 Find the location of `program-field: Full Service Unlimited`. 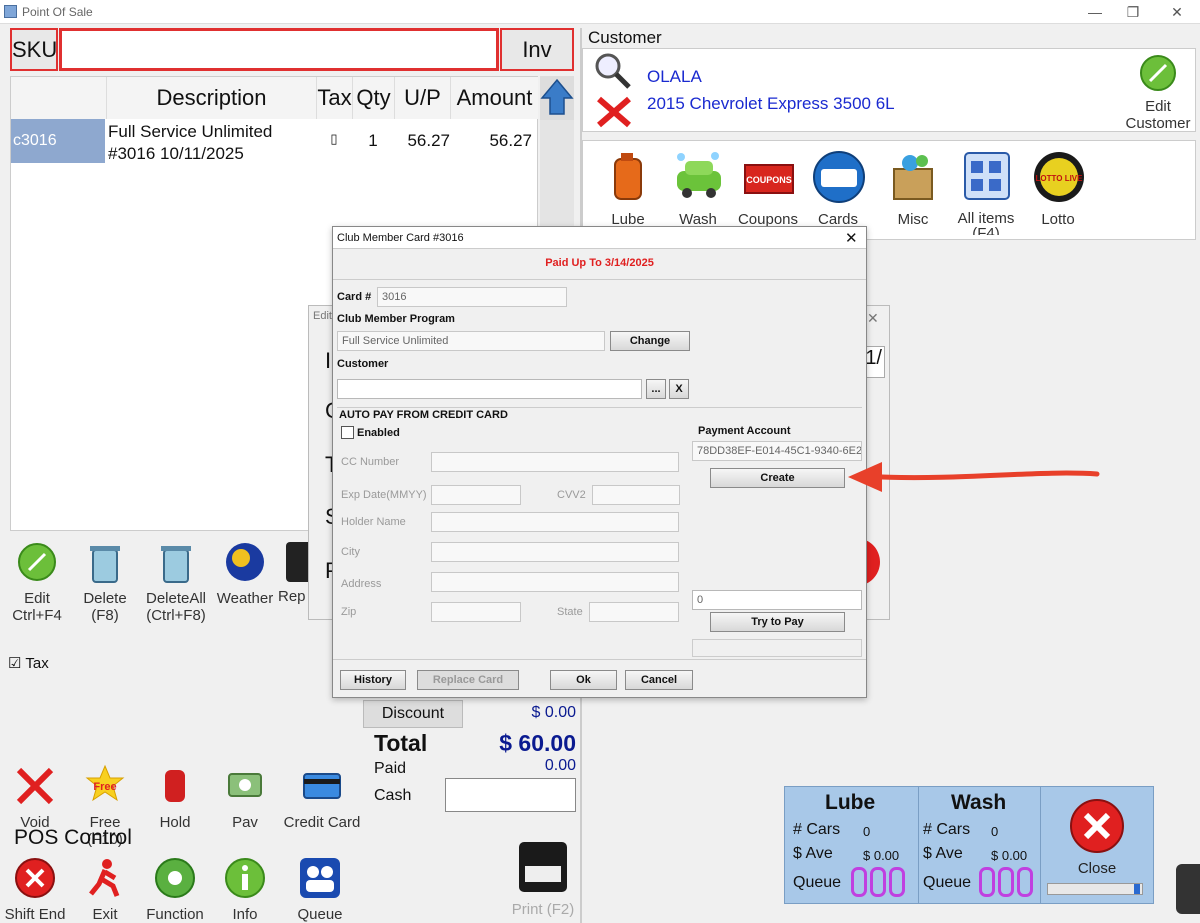

program-field: Full Service Unlimited is located at coordinates (471, 341).